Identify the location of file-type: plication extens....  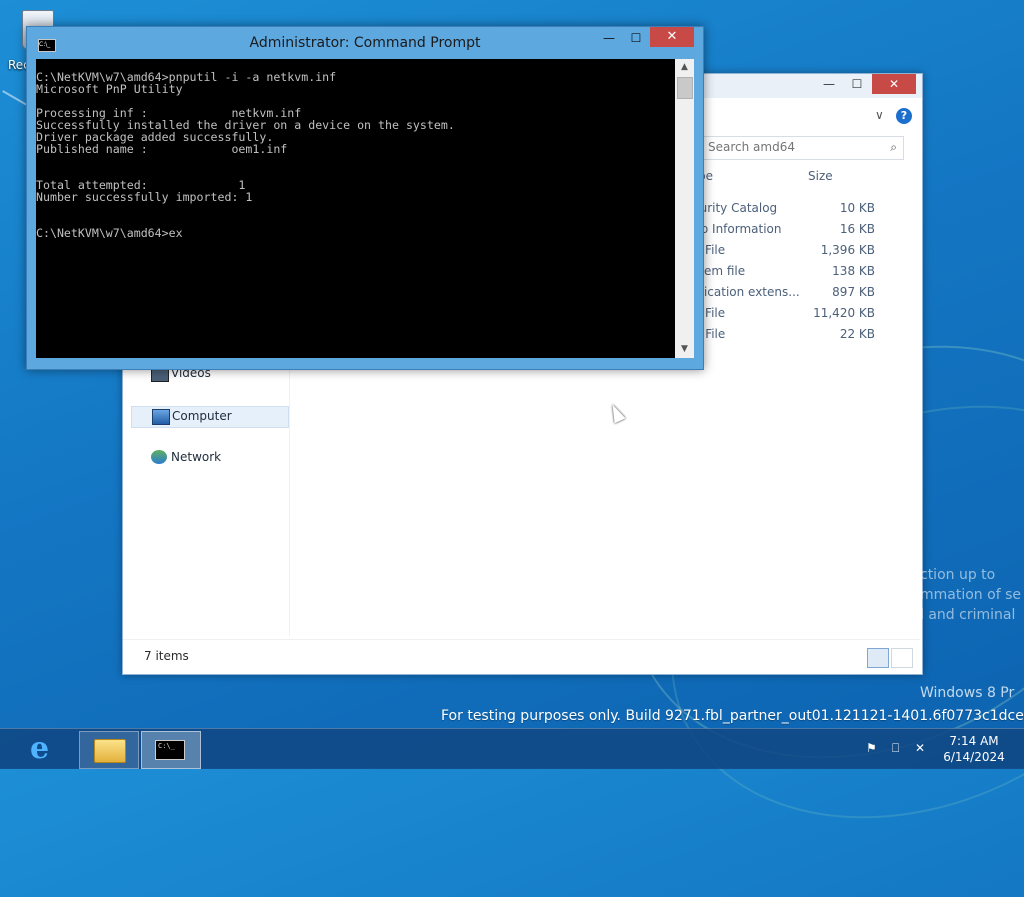
(746, 292).